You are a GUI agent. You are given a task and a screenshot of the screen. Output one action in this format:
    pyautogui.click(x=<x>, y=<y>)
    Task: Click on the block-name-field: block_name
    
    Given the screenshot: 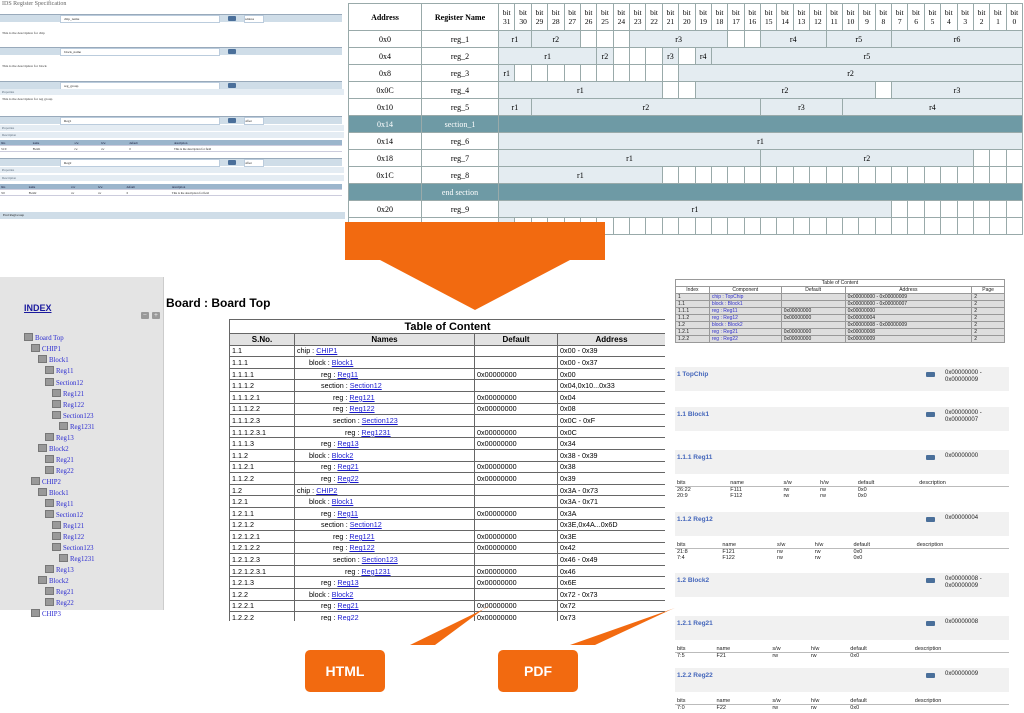 What is the action you would take?
    pyautogui.click(x=140, y=52)
    